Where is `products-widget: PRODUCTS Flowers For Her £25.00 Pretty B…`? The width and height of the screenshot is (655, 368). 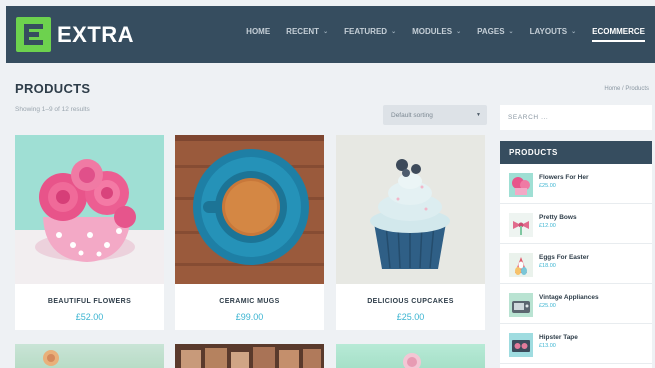 products-widget: PRODUCTS Flowers For Her £25.00 Pretty B… is located at coordinates (576, 254).